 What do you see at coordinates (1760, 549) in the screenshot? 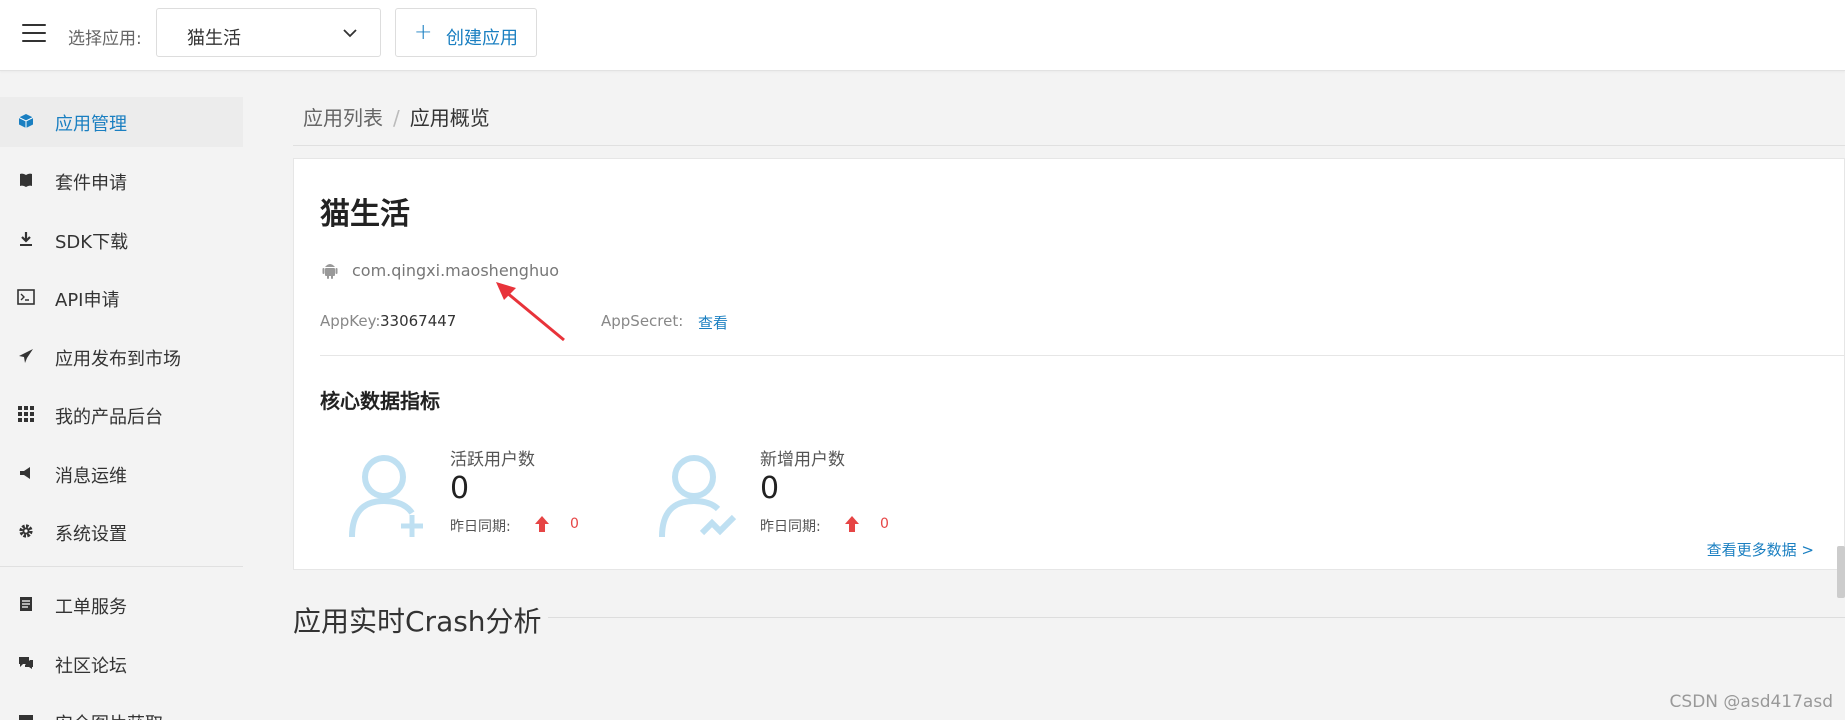
I see `view-more-data-link: 查看更多数据 >` at bounding box center [1760, 549].